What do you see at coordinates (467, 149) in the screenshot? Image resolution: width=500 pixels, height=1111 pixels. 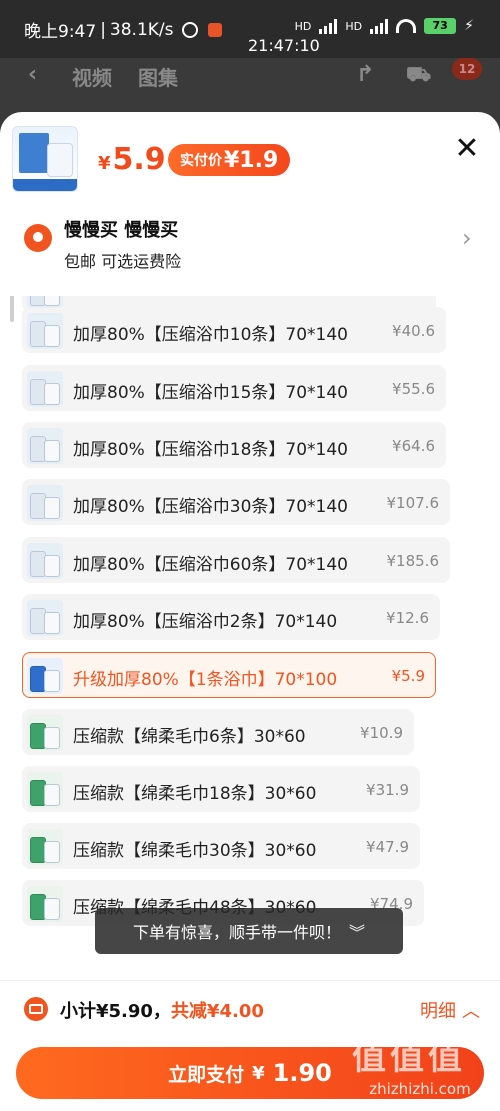 I see `close-icon: ✕` at bounding box center [467, 149].